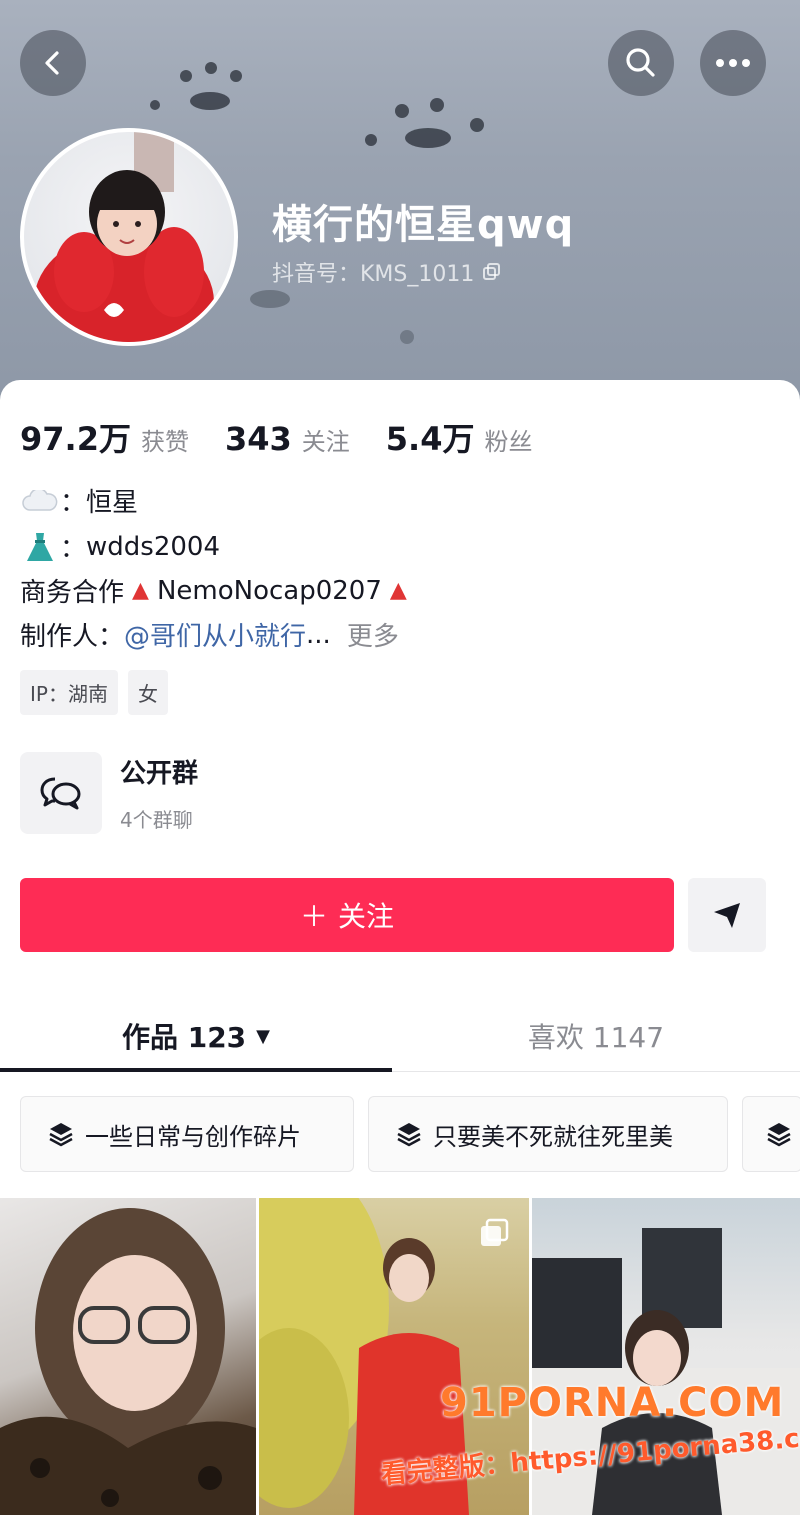  What do you see at coordinates (508, 442) in the screenshot?
I see `followers-label: 粉丝` at bounding box center [508, 442].